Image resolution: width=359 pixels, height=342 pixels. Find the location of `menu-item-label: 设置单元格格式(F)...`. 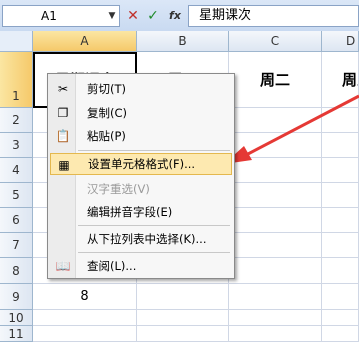

menu-item-label: 设置单元格格式(F)... is located at coordinates (142, 164).